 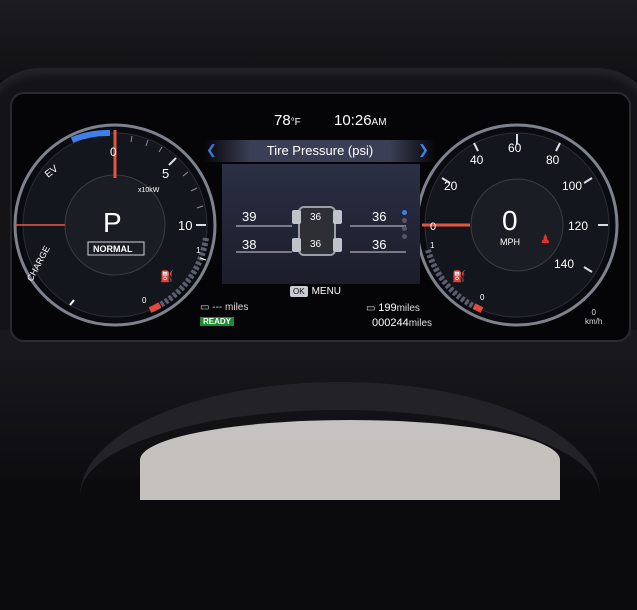 What do you see at coordinates (420, 323) in the screenshot?
I see `odometer-unit: miles` at bounding box center [420, 323].